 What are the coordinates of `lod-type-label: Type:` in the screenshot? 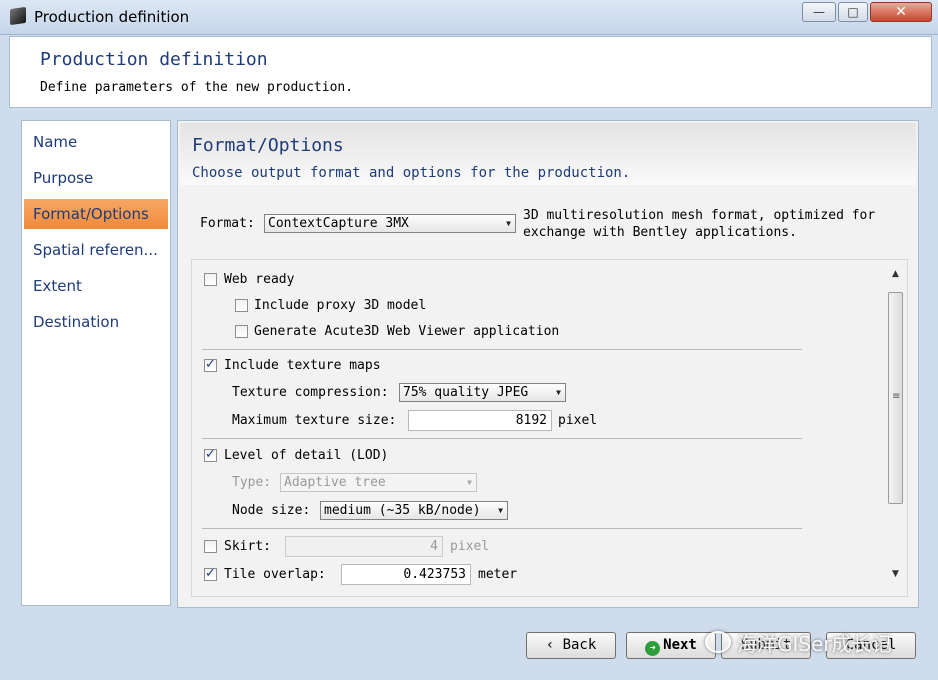 It's located at (252, 482).